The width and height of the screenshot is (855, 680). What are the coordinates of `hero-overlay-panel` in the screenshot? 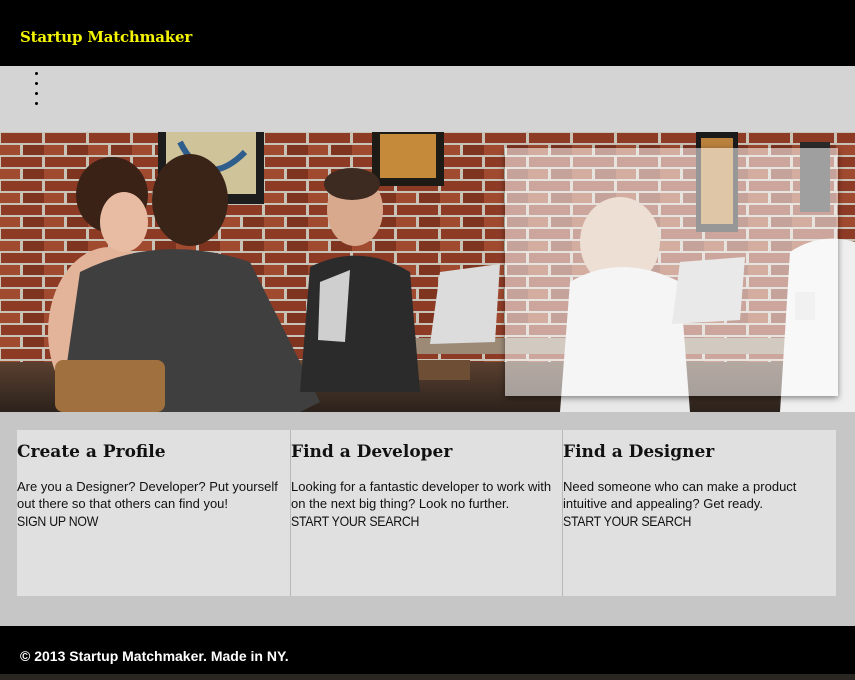 It's located at (671, 272).